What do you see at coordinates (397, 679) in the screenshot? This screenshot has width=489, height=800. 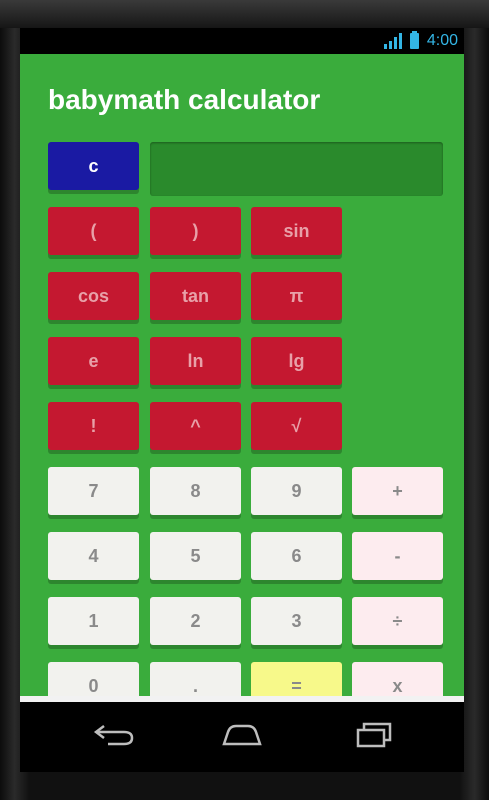 I see `multiply-button: x` at bounding box center [397, 679].